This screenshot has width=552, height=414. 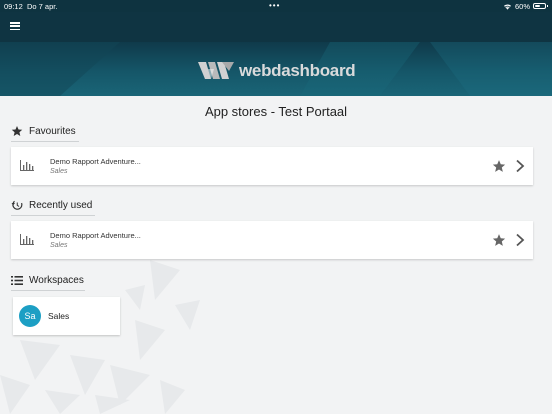 I want to click on favourites-label: Favourites, so click(x=52, y=131).